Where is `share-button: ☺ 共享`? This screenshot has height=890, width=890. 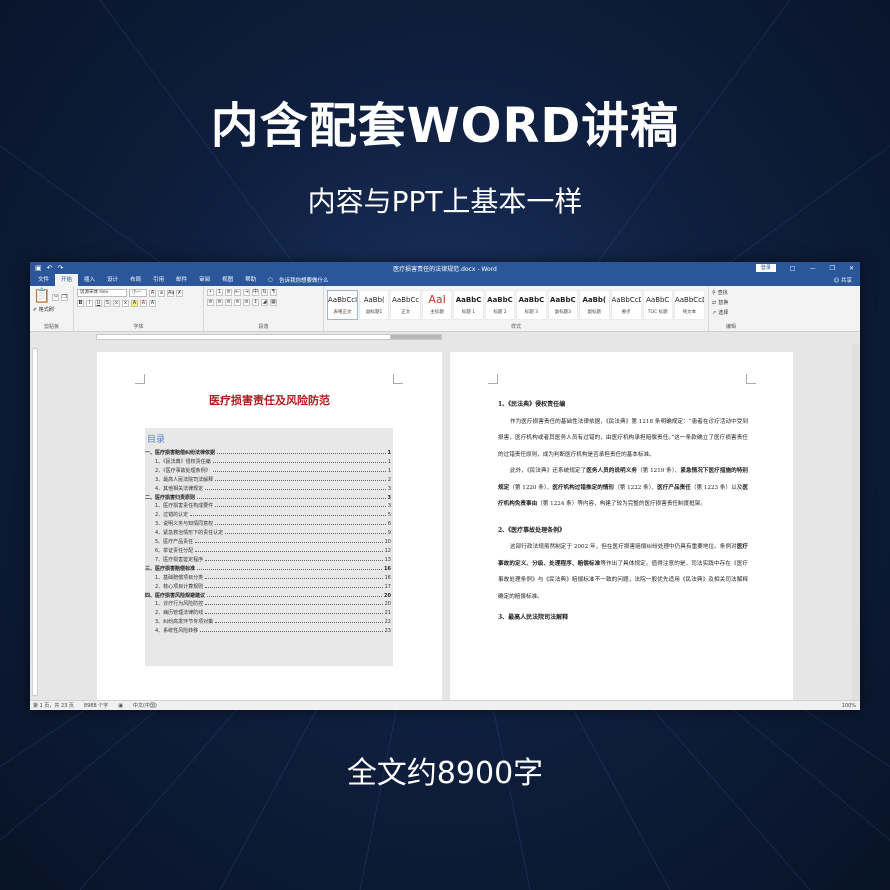 share-button: ☺ 共享 is located at coordinates (843, 280).